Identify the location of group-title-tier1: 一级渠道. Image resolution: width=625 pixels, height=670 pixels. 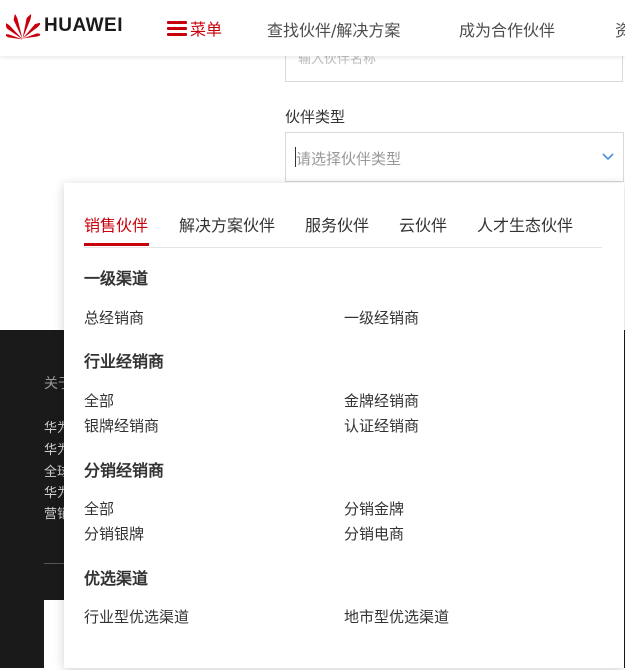
(116, 278).